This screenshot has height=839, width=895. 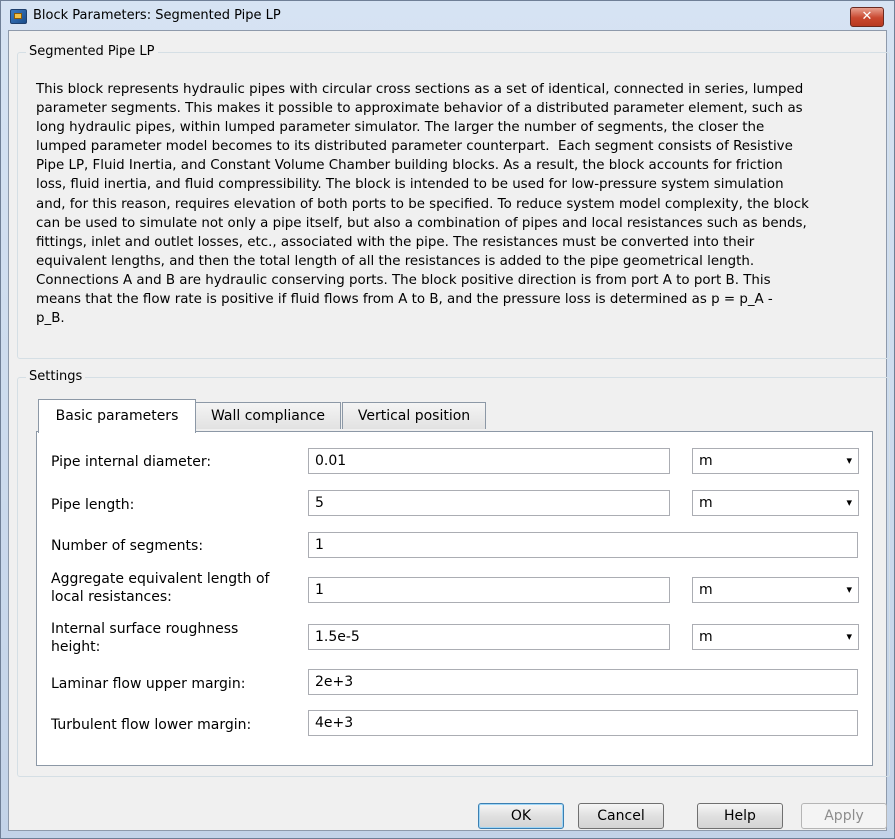 I want to click on ok-button: OK, so click(x=521, y=816).